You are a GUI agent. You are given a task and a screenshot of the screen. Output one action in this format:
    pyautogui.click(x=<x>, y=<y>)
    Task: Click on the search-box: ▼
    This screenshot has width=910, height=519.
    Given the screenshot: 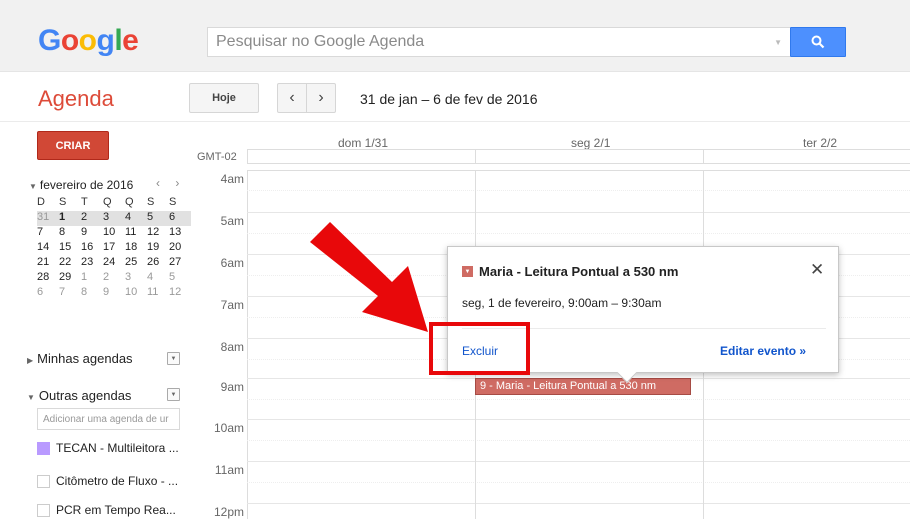 What is the action you would take?
    pyautogui.click(x=498, y=42)
    